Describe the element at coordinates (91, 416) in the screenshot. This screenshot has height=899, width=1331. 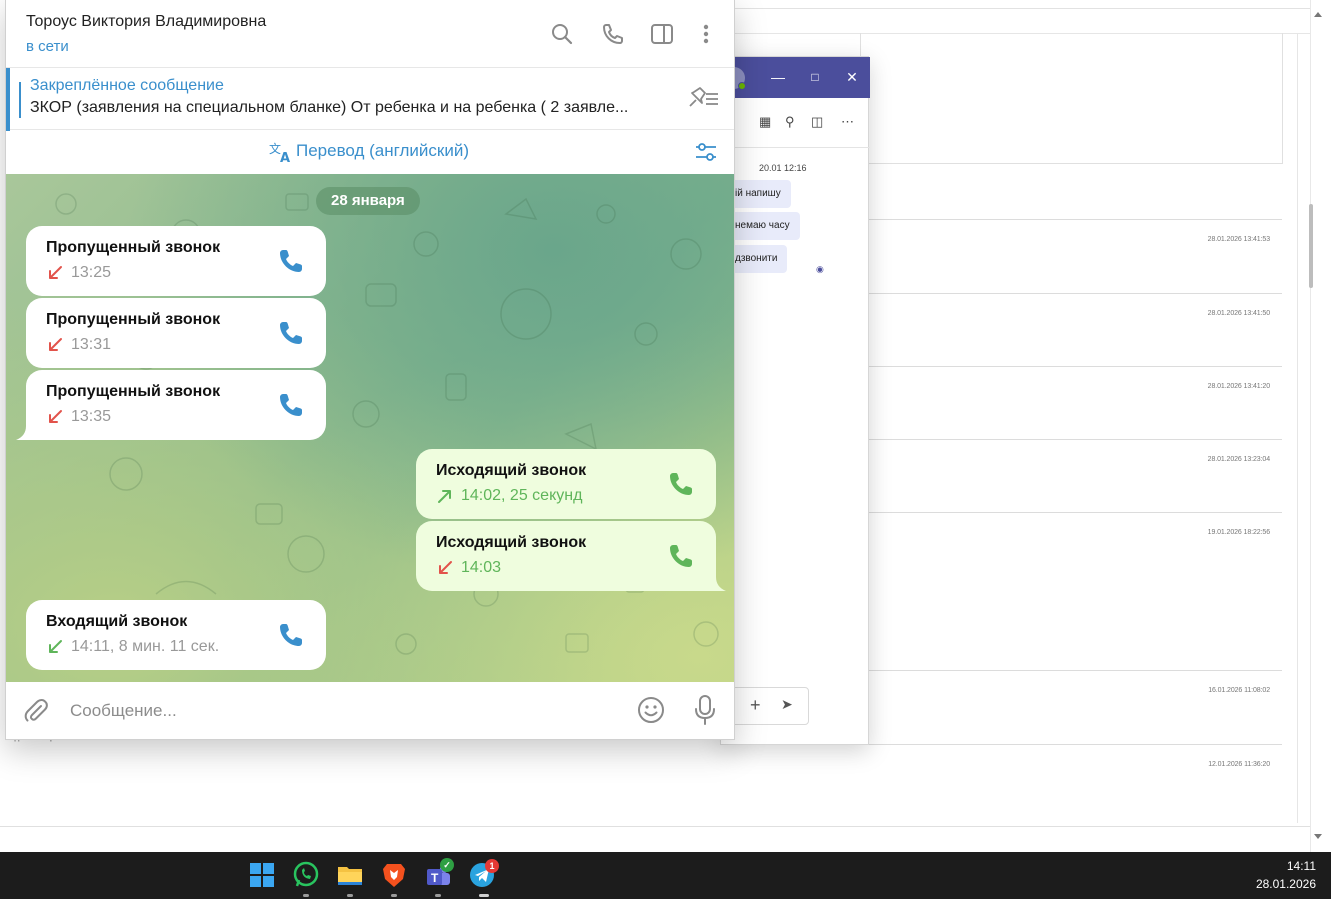
I see `call-time: 13:35` at that location.